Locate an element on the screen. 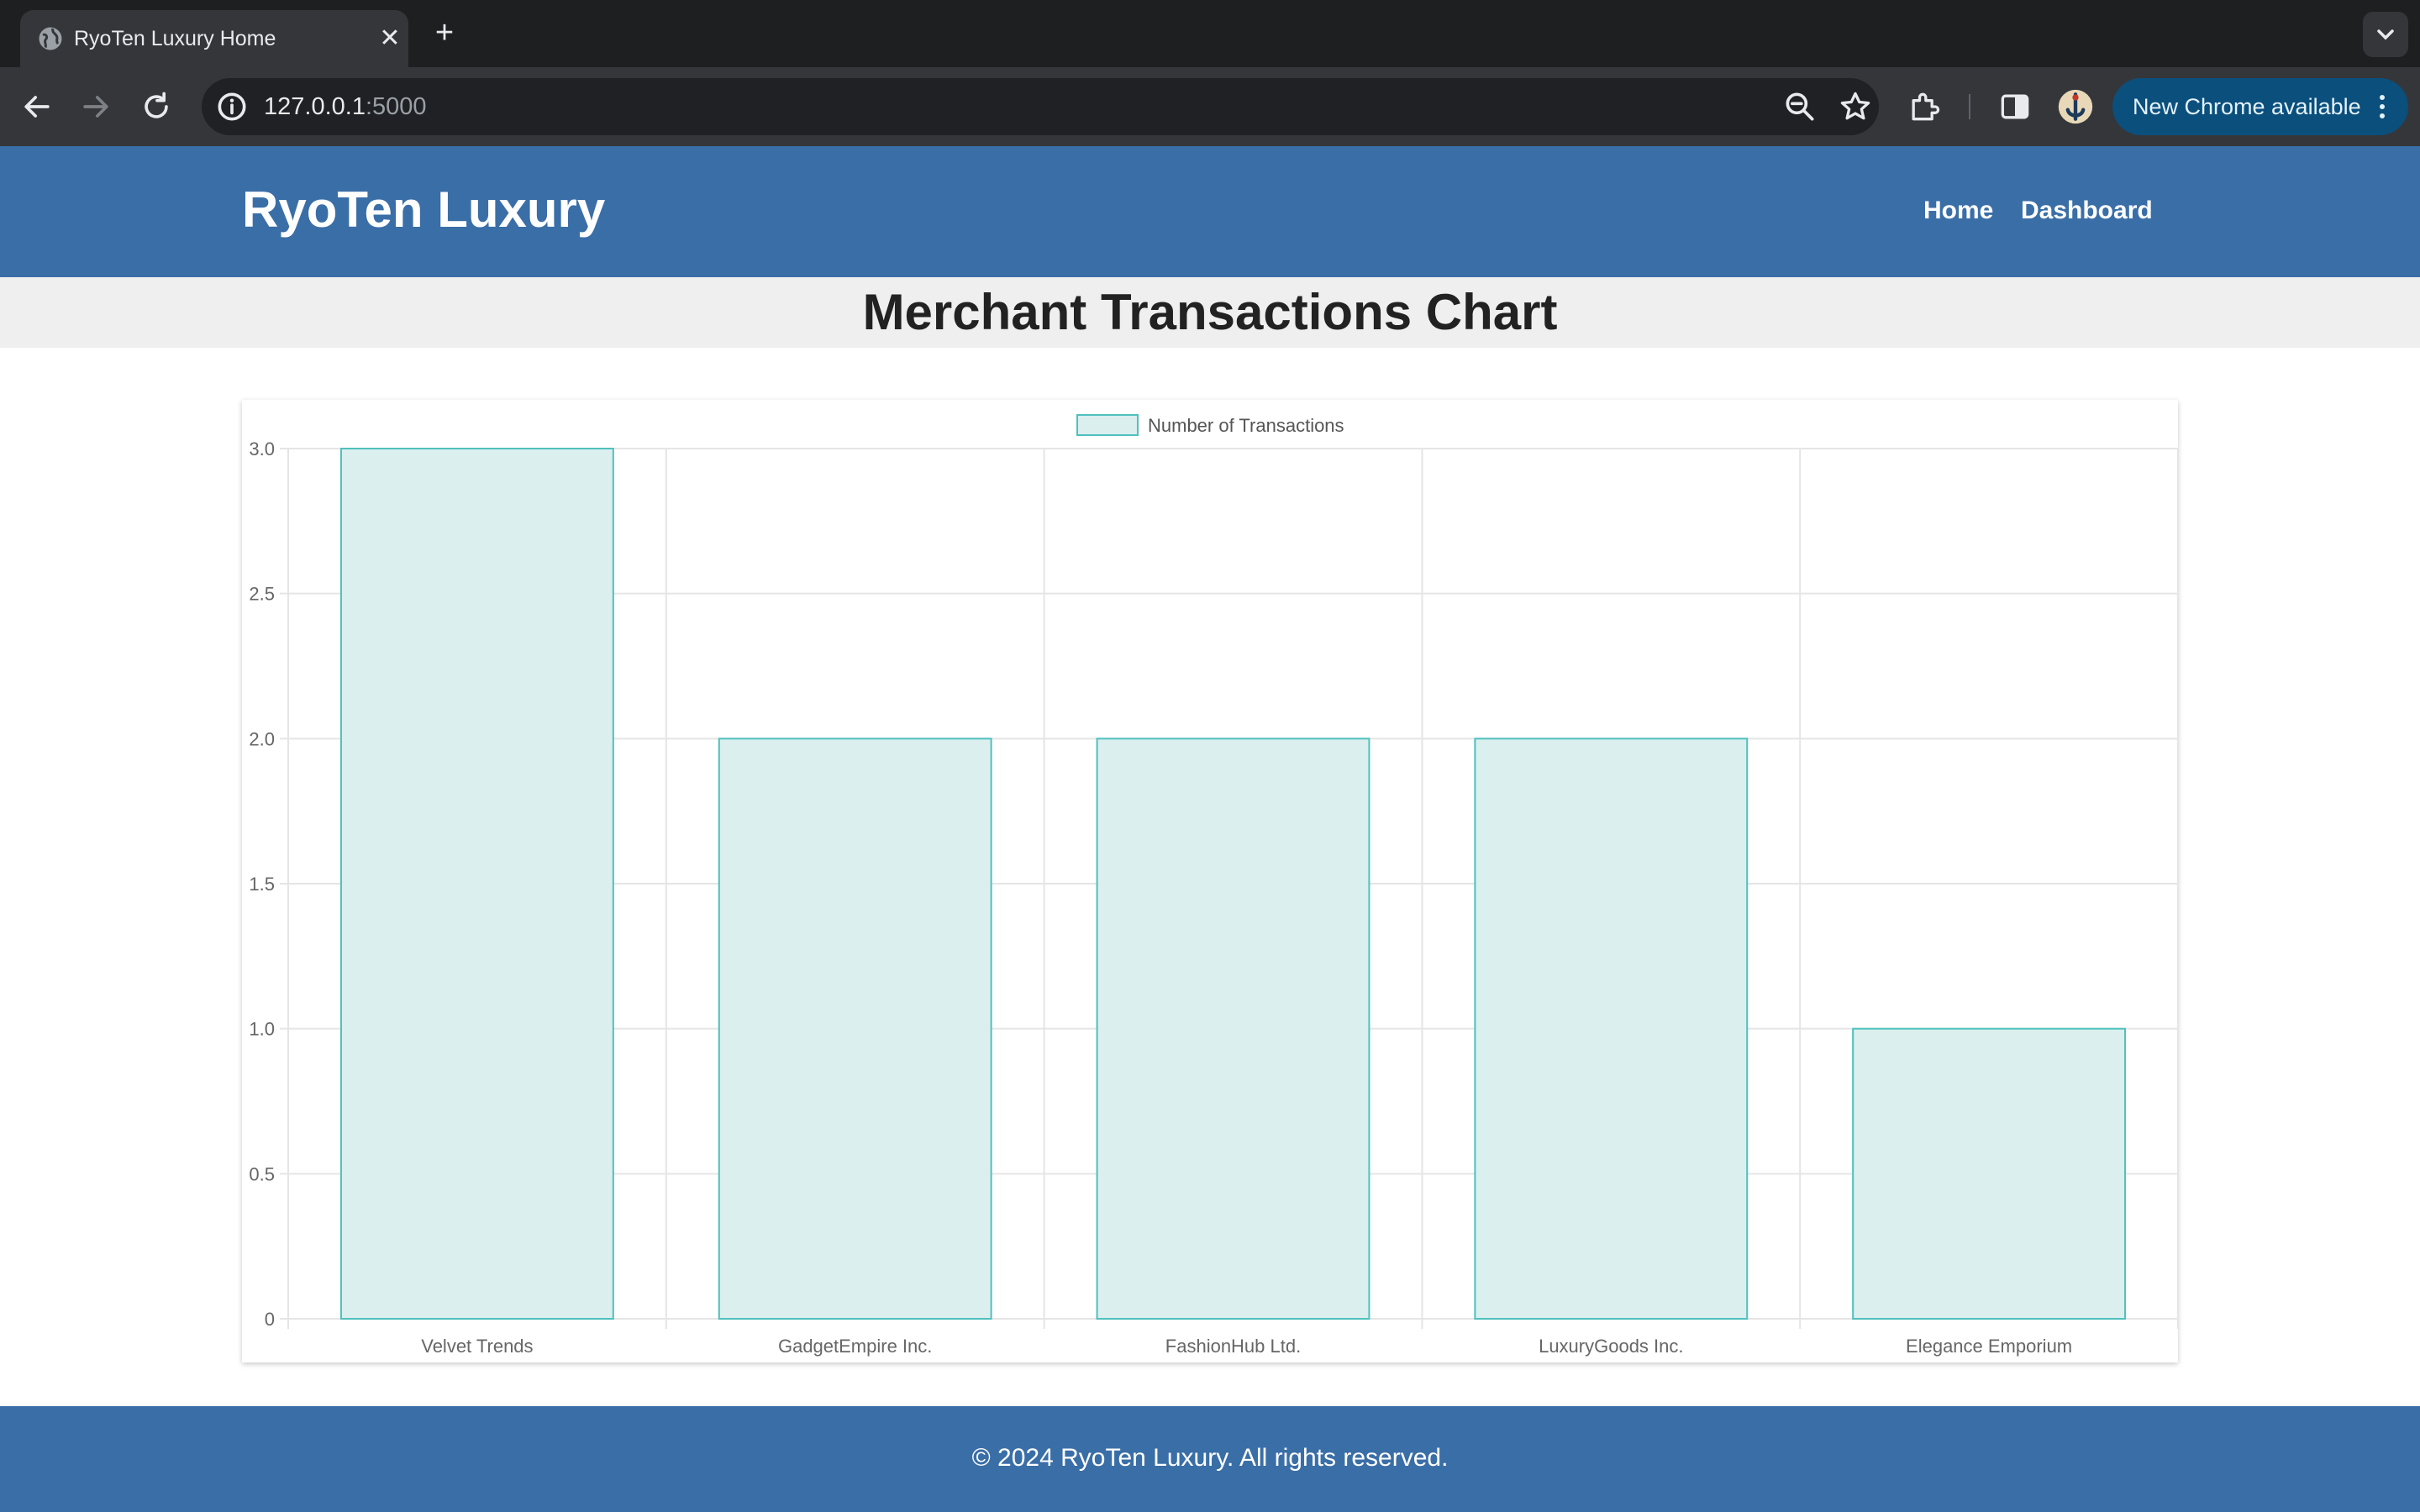 The image size is (2420, 1512). x-tick-label: Elegance Emporium is located at coordinates (1989, 1346).